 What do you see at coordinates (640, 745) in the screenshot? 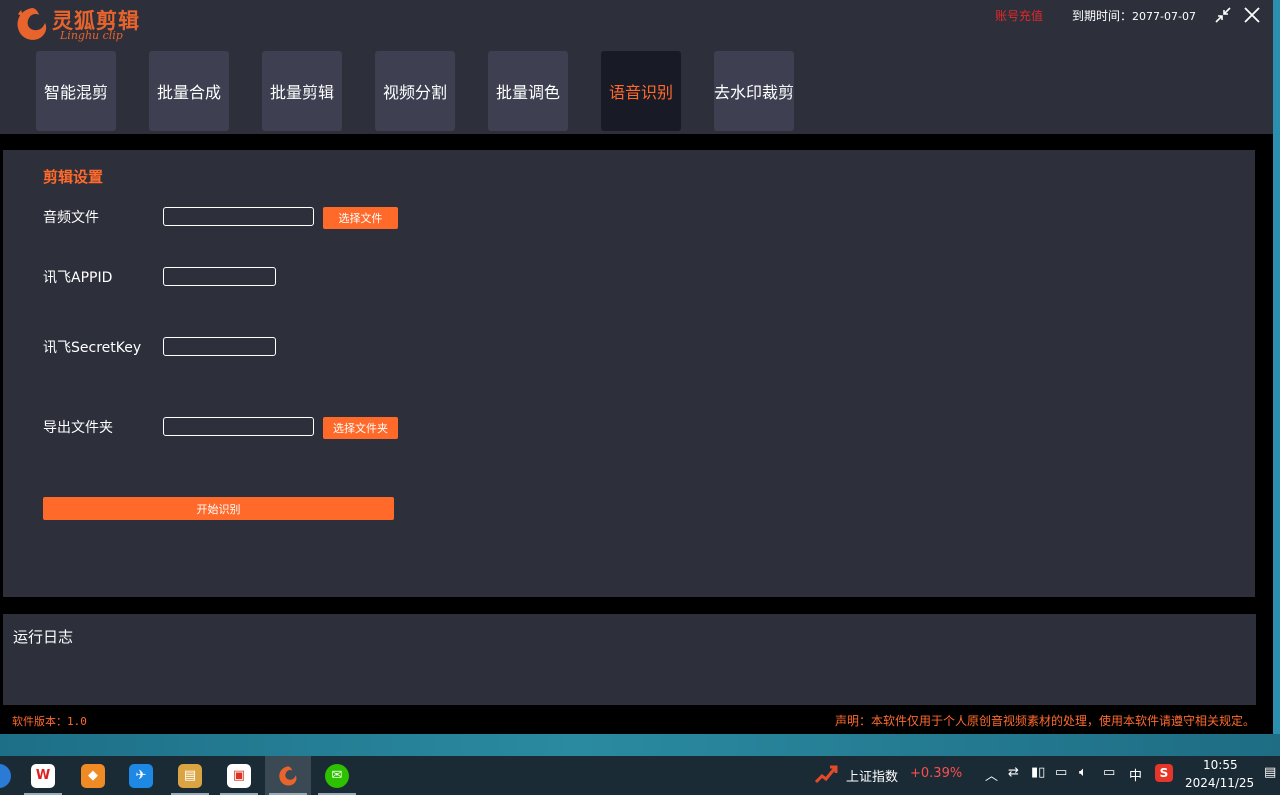
I see `desktop-background` at bounding box center [640, 745].